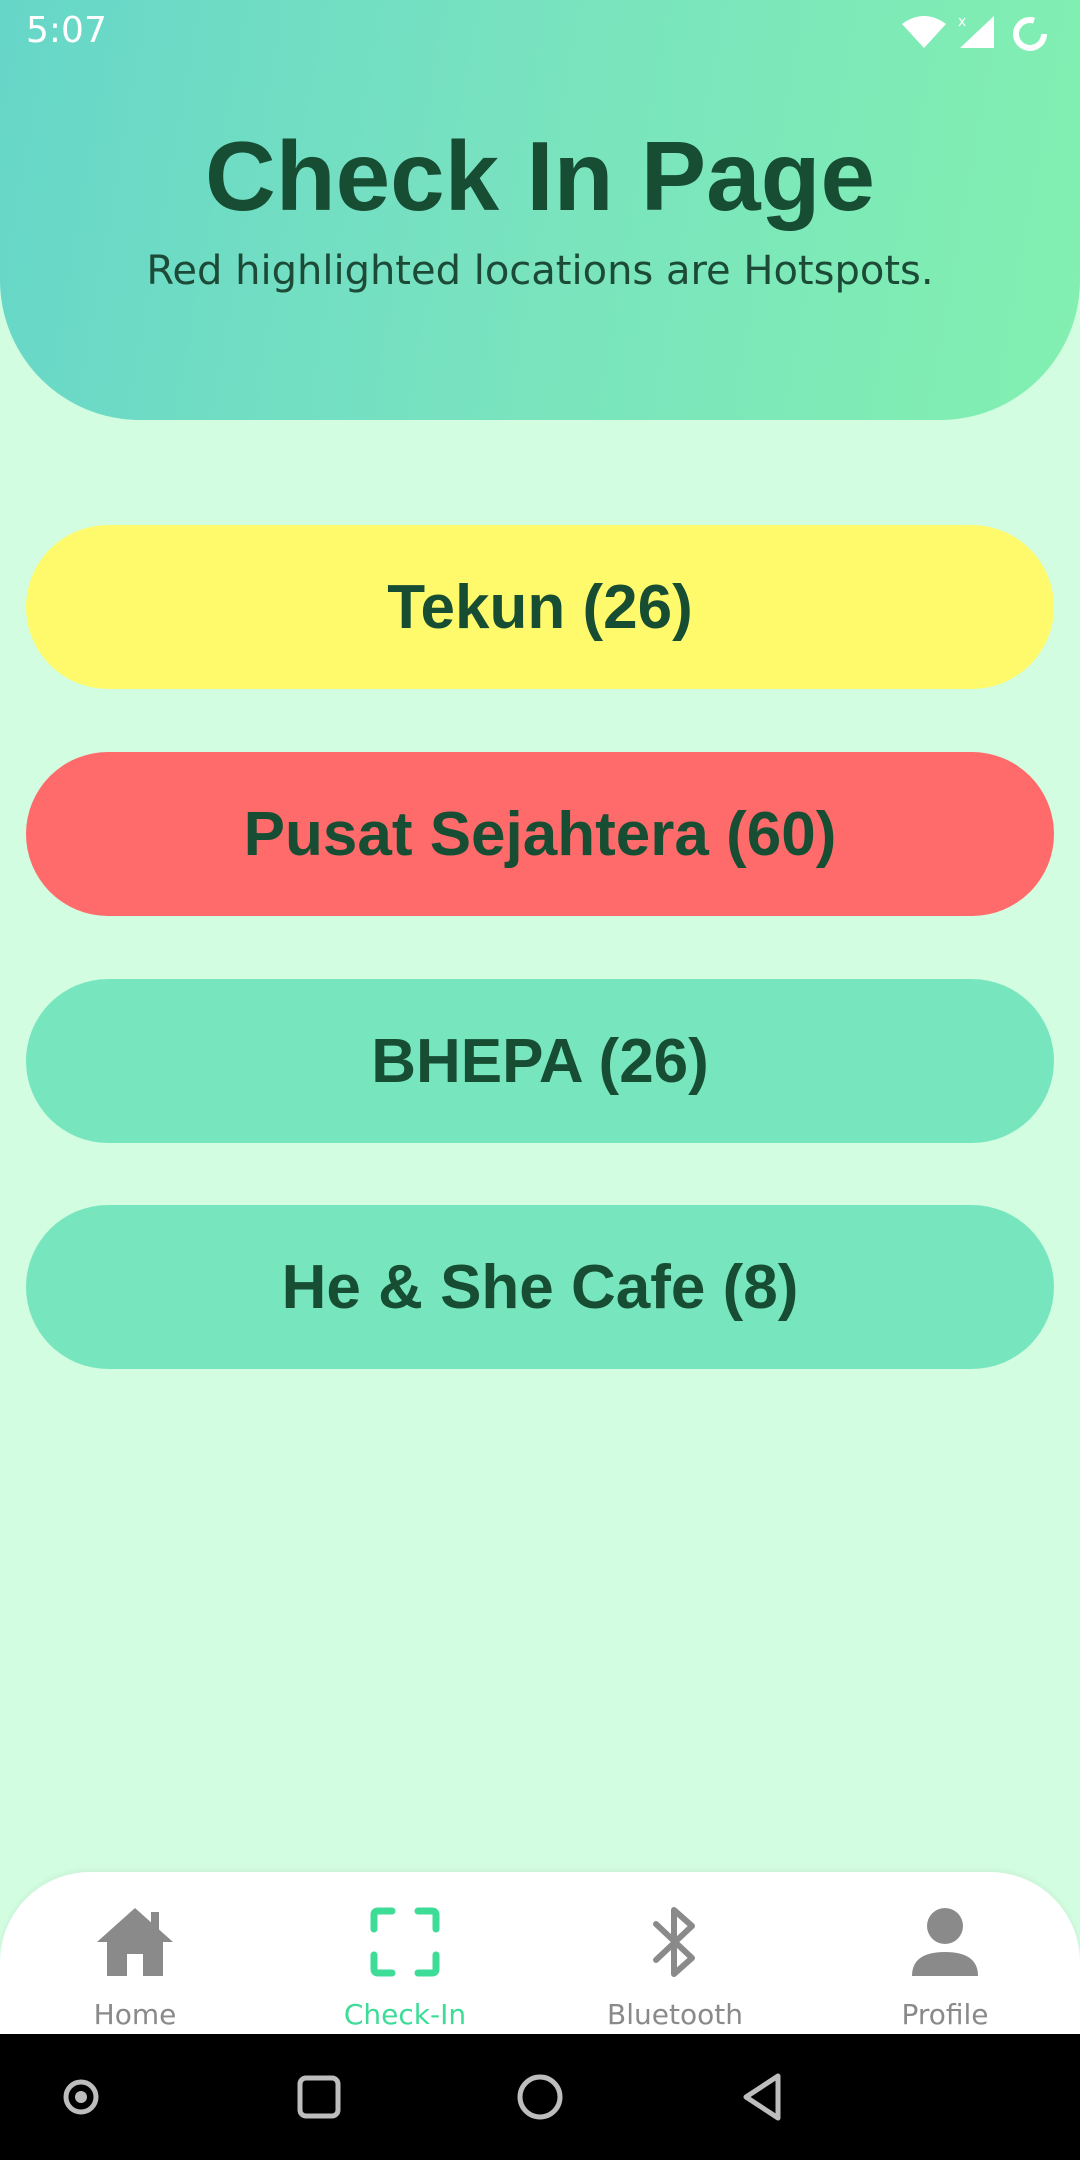 The height and width of the screenshot is (2160, 1080). I want to click on nav-check-in: Check-In, so click(405, 1953).